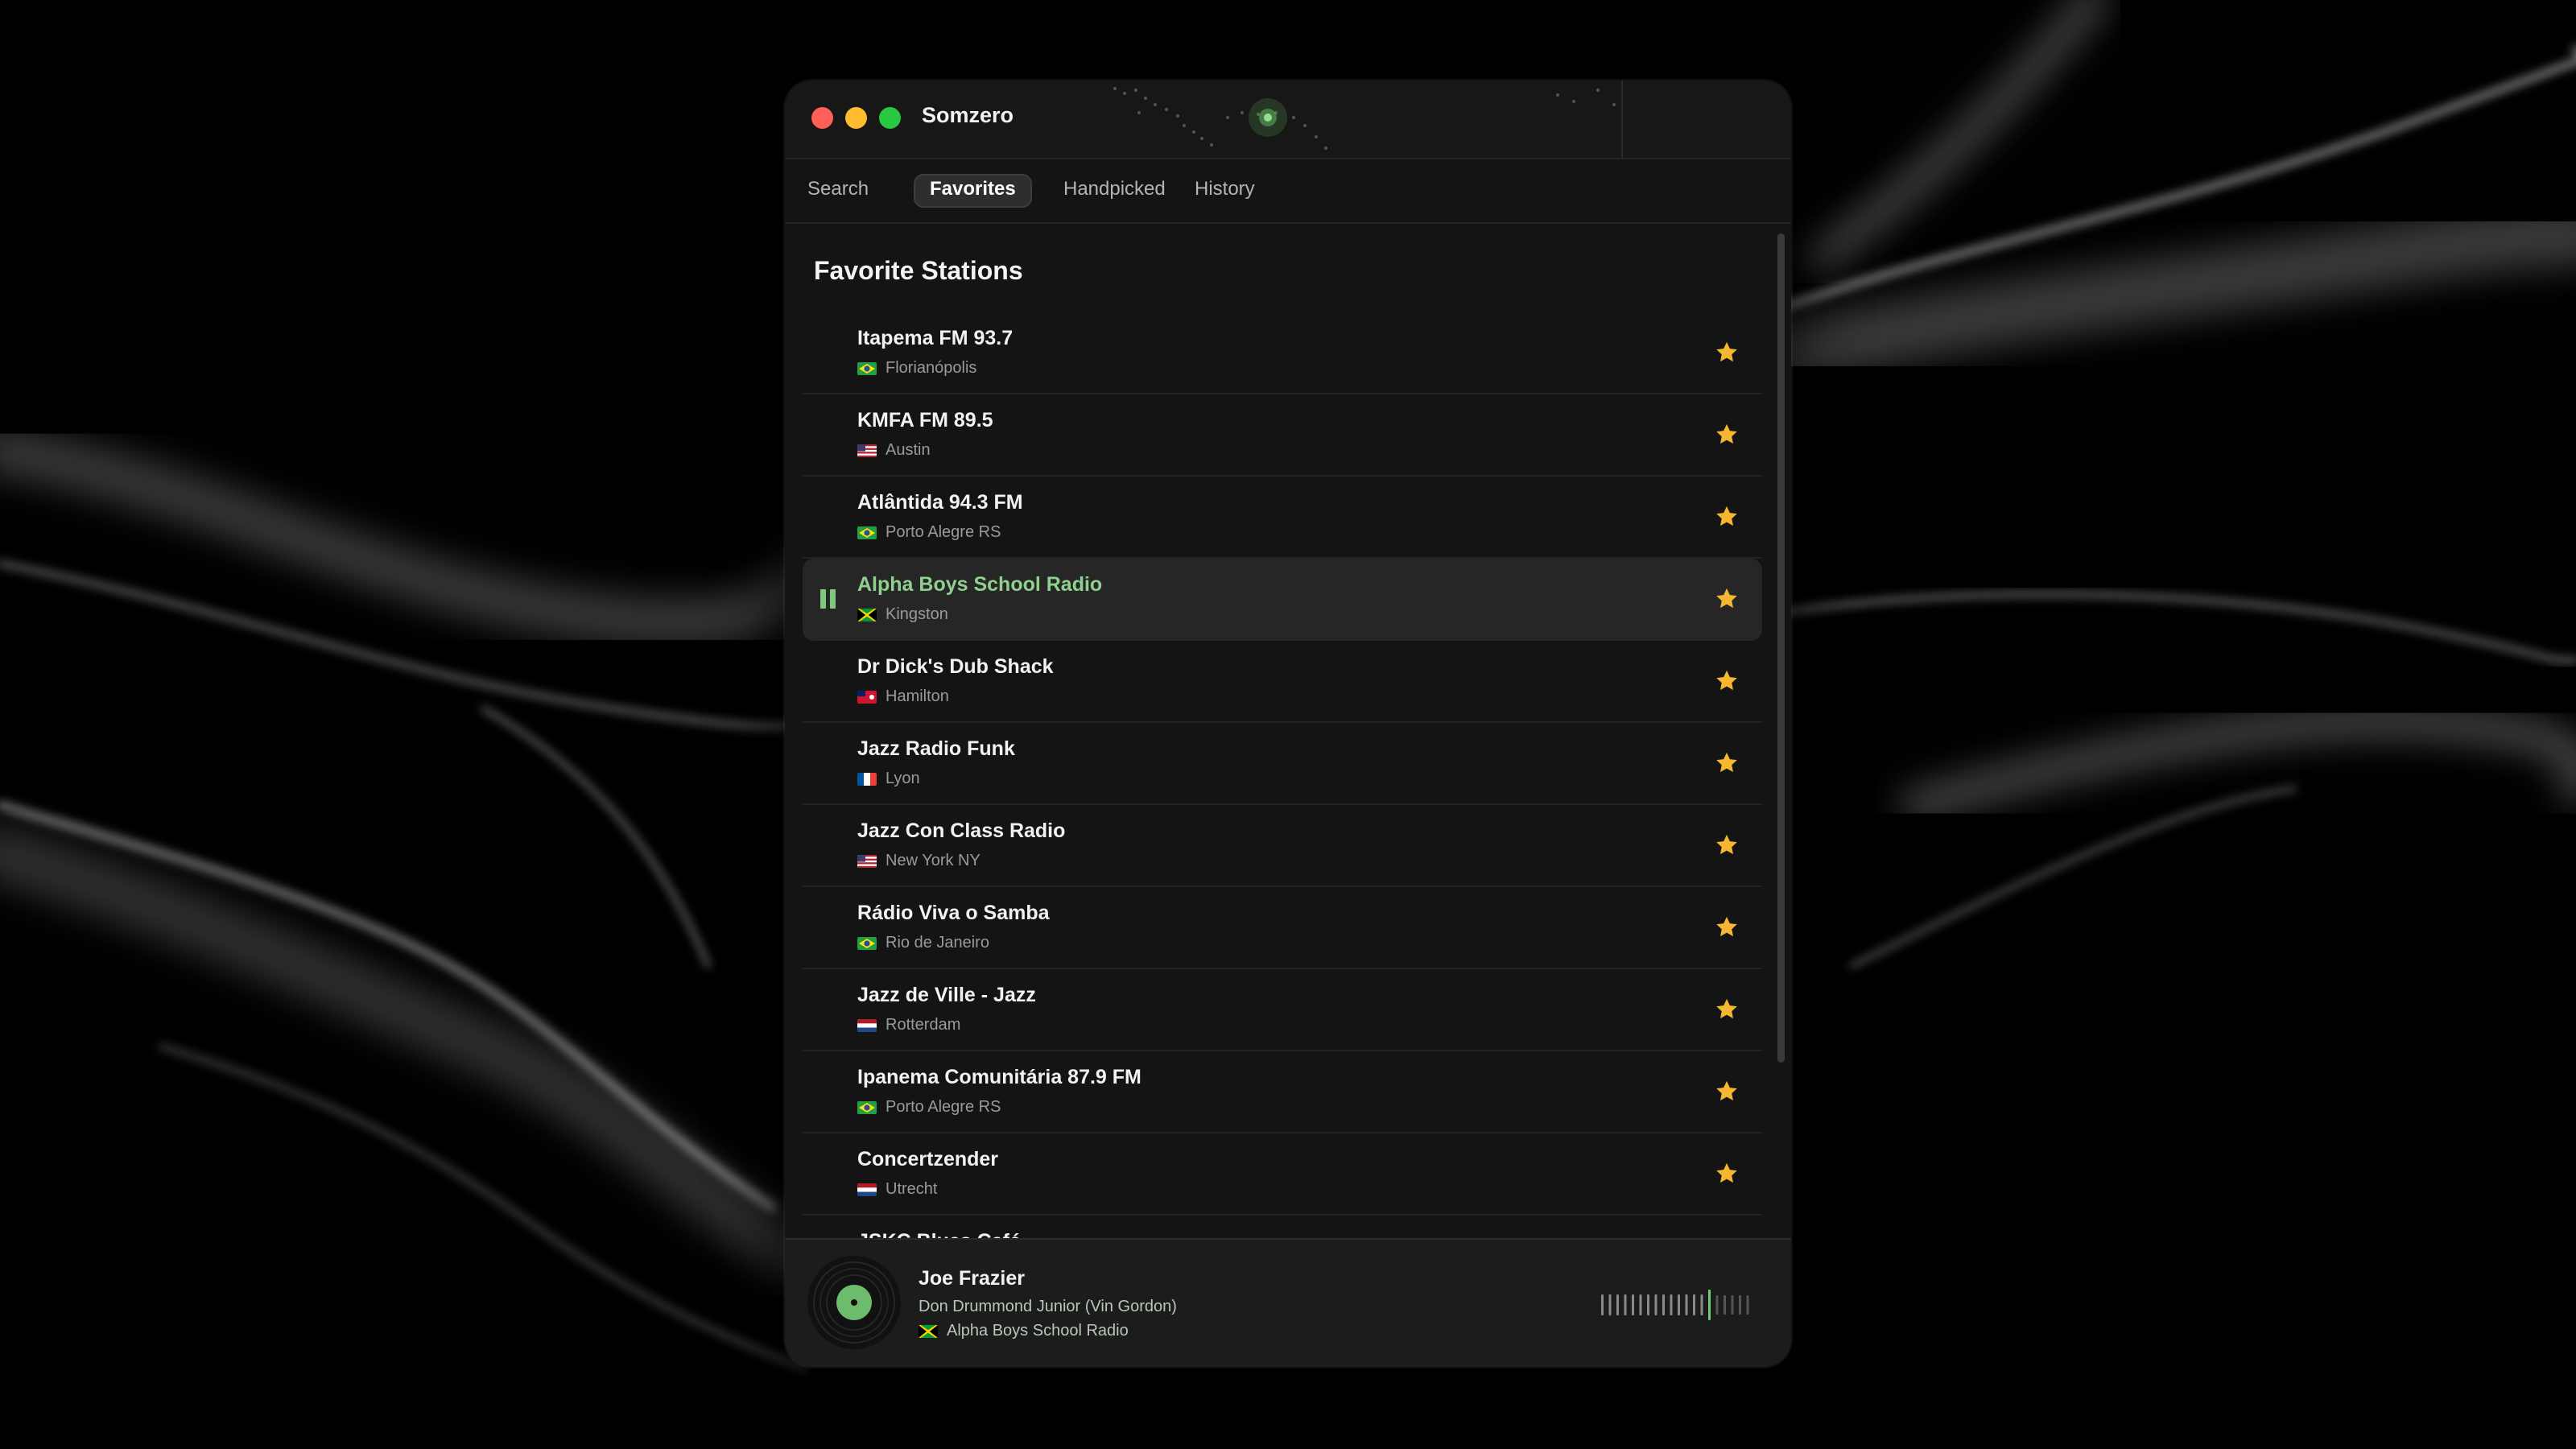 This screenshot has width=2576, height=1449. Describe the element at coordinates (1282, 846) in the screenshot. I see `station-row: Jazz Con Class Radio New York NY` at that location.